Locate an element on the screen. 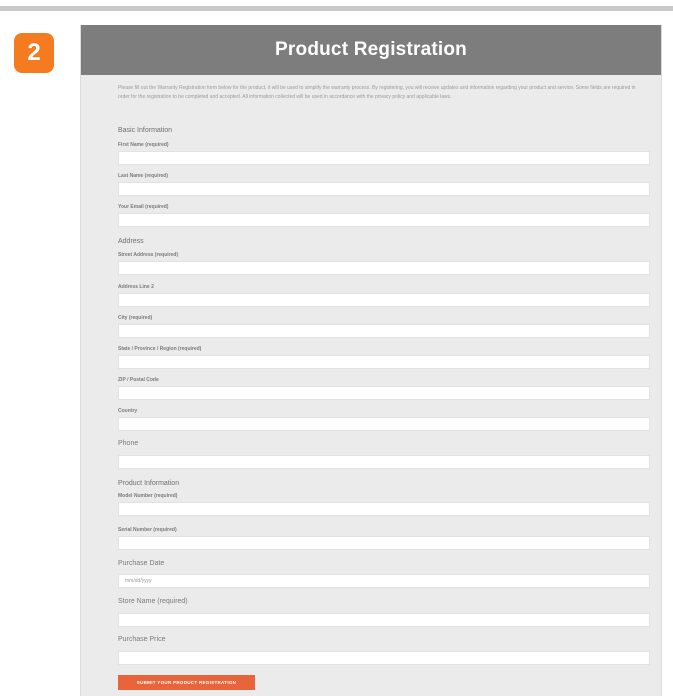  step-number-badge: 2 is located at coordinates (34, 53).